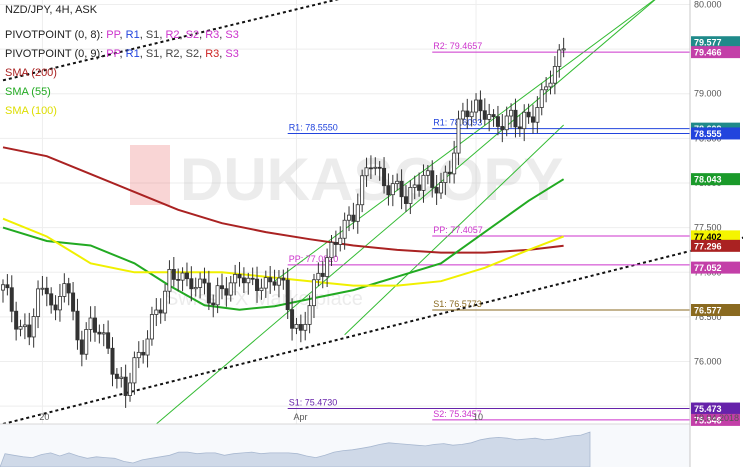 The width and height of the screenshot is (743, 467). I want to click on legend-token: S2, so click(192, 54).